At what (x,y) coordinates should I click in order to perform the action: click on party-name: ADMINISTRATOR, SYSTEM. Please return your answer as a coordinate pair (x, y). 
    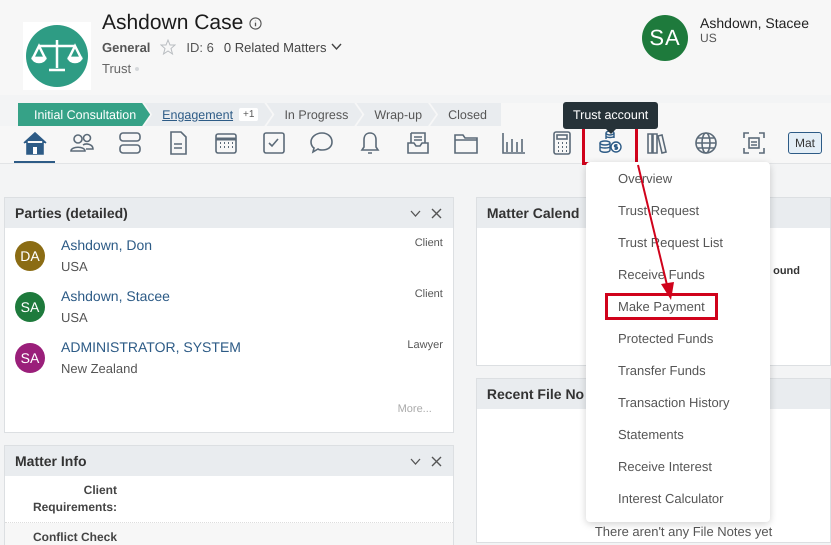
    Looking at the image, I should click on (234, 347).